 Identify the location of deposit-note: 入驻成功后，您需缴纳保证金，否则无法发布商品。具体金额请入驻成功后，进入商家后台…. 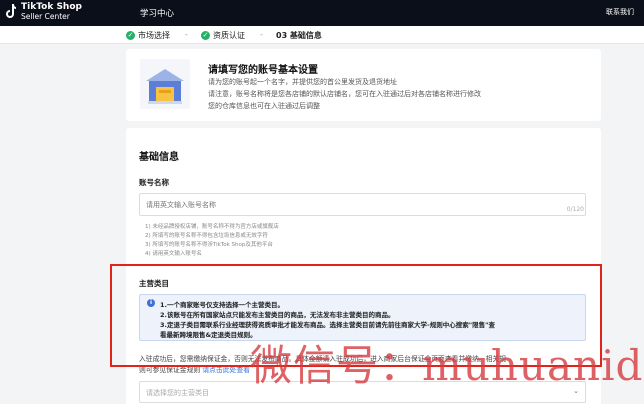
(323, 359).